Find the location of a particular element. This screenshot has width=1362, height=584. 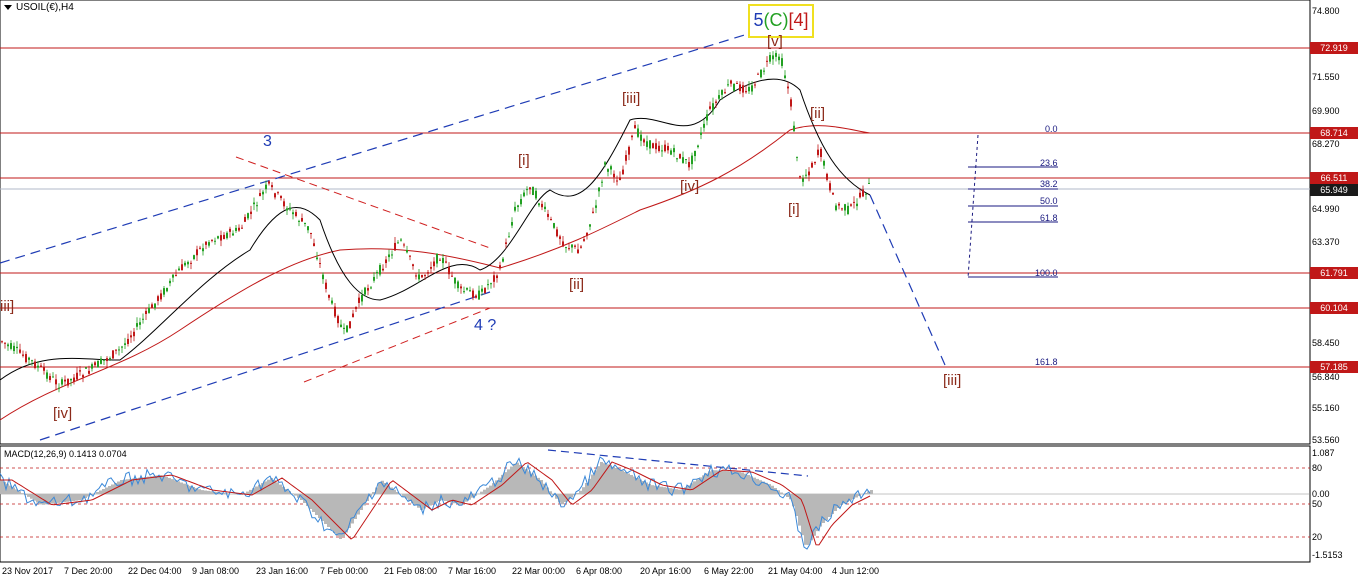

triangle-lower-line is located at coordinates (397, 345).